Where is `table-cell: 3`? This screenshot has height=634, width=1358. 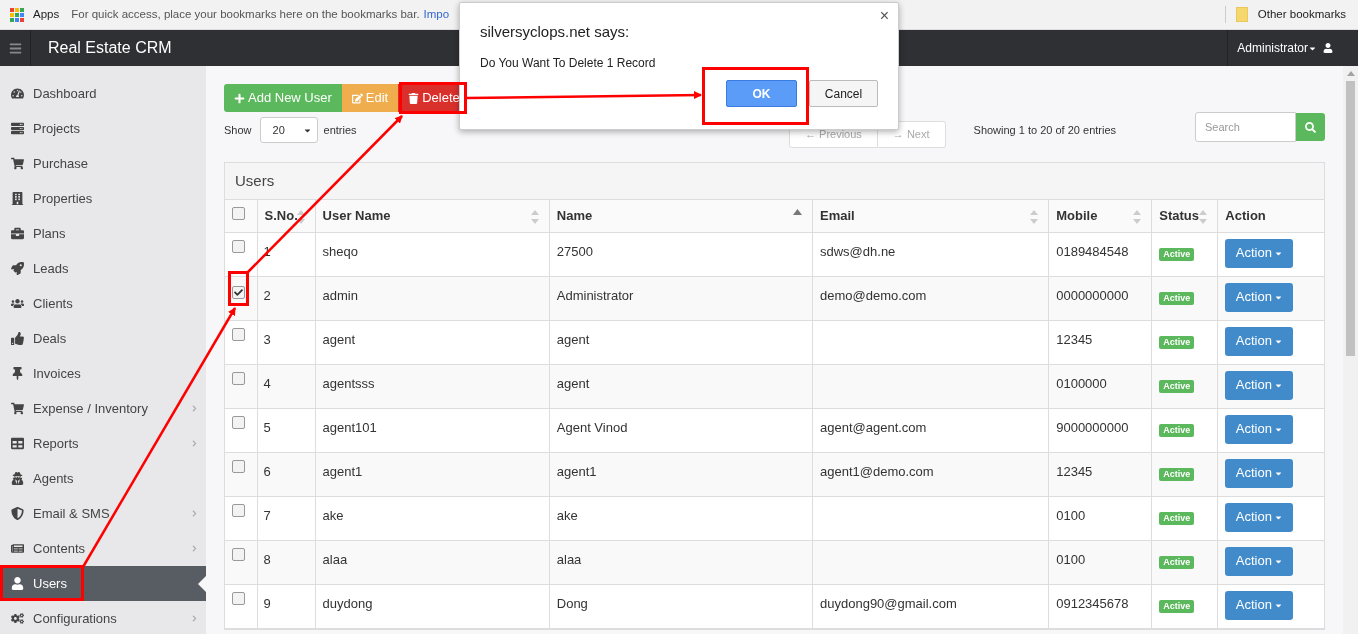 table-cell: 3 is located at coordinates (267, 339).